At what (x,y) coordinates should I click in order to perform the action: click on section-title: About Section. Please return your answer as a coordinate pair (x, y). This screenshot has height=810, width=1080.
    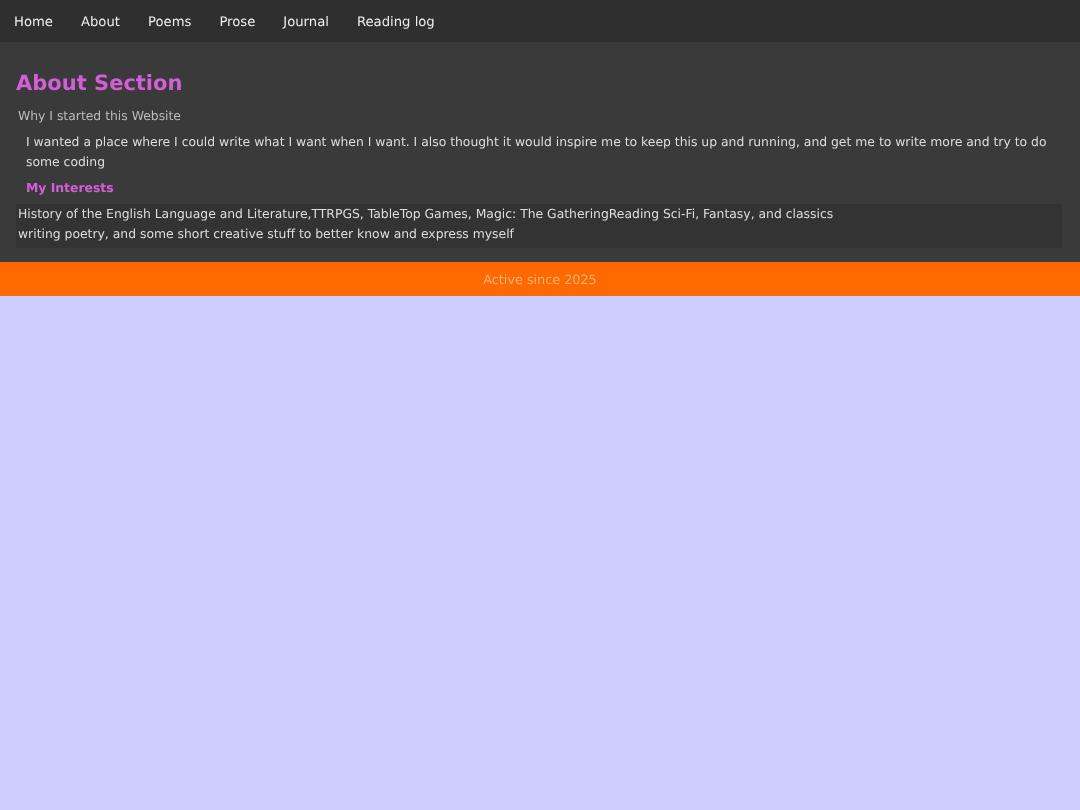
    Looking at the image, I should click on (100, 84).